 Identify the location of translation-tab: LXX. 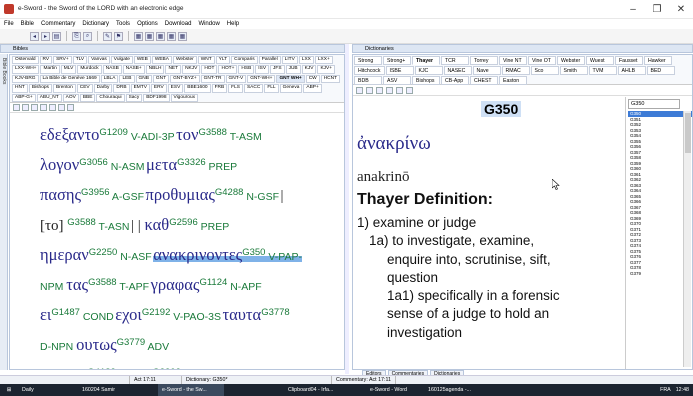
(306, 60).